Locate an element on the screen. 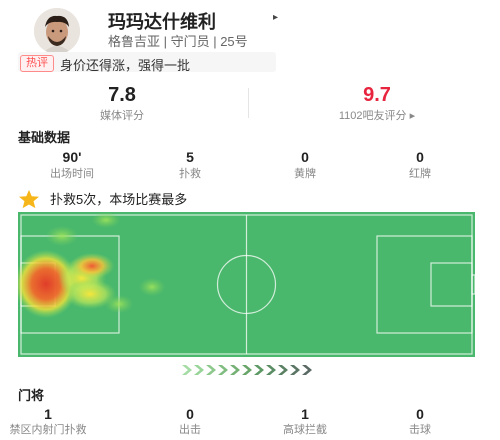 The image size is (500, 440). fan-score-label: 1102吧友评分 ▸ is located at coordinates (377, 115).